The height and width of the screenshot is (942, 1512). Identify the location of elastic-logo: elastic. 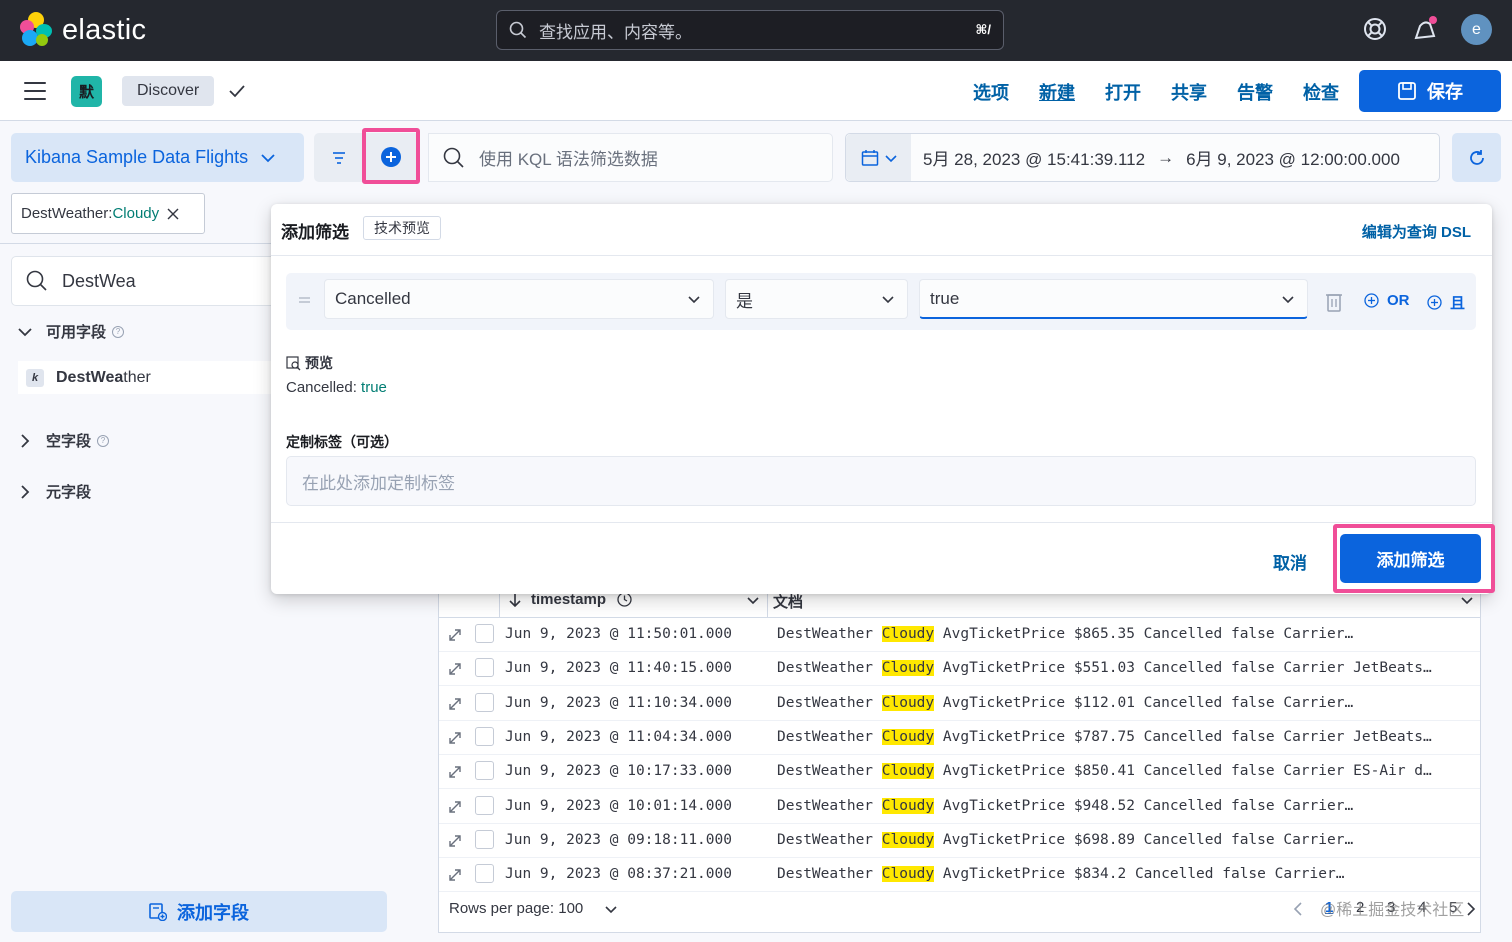
(82, 30).